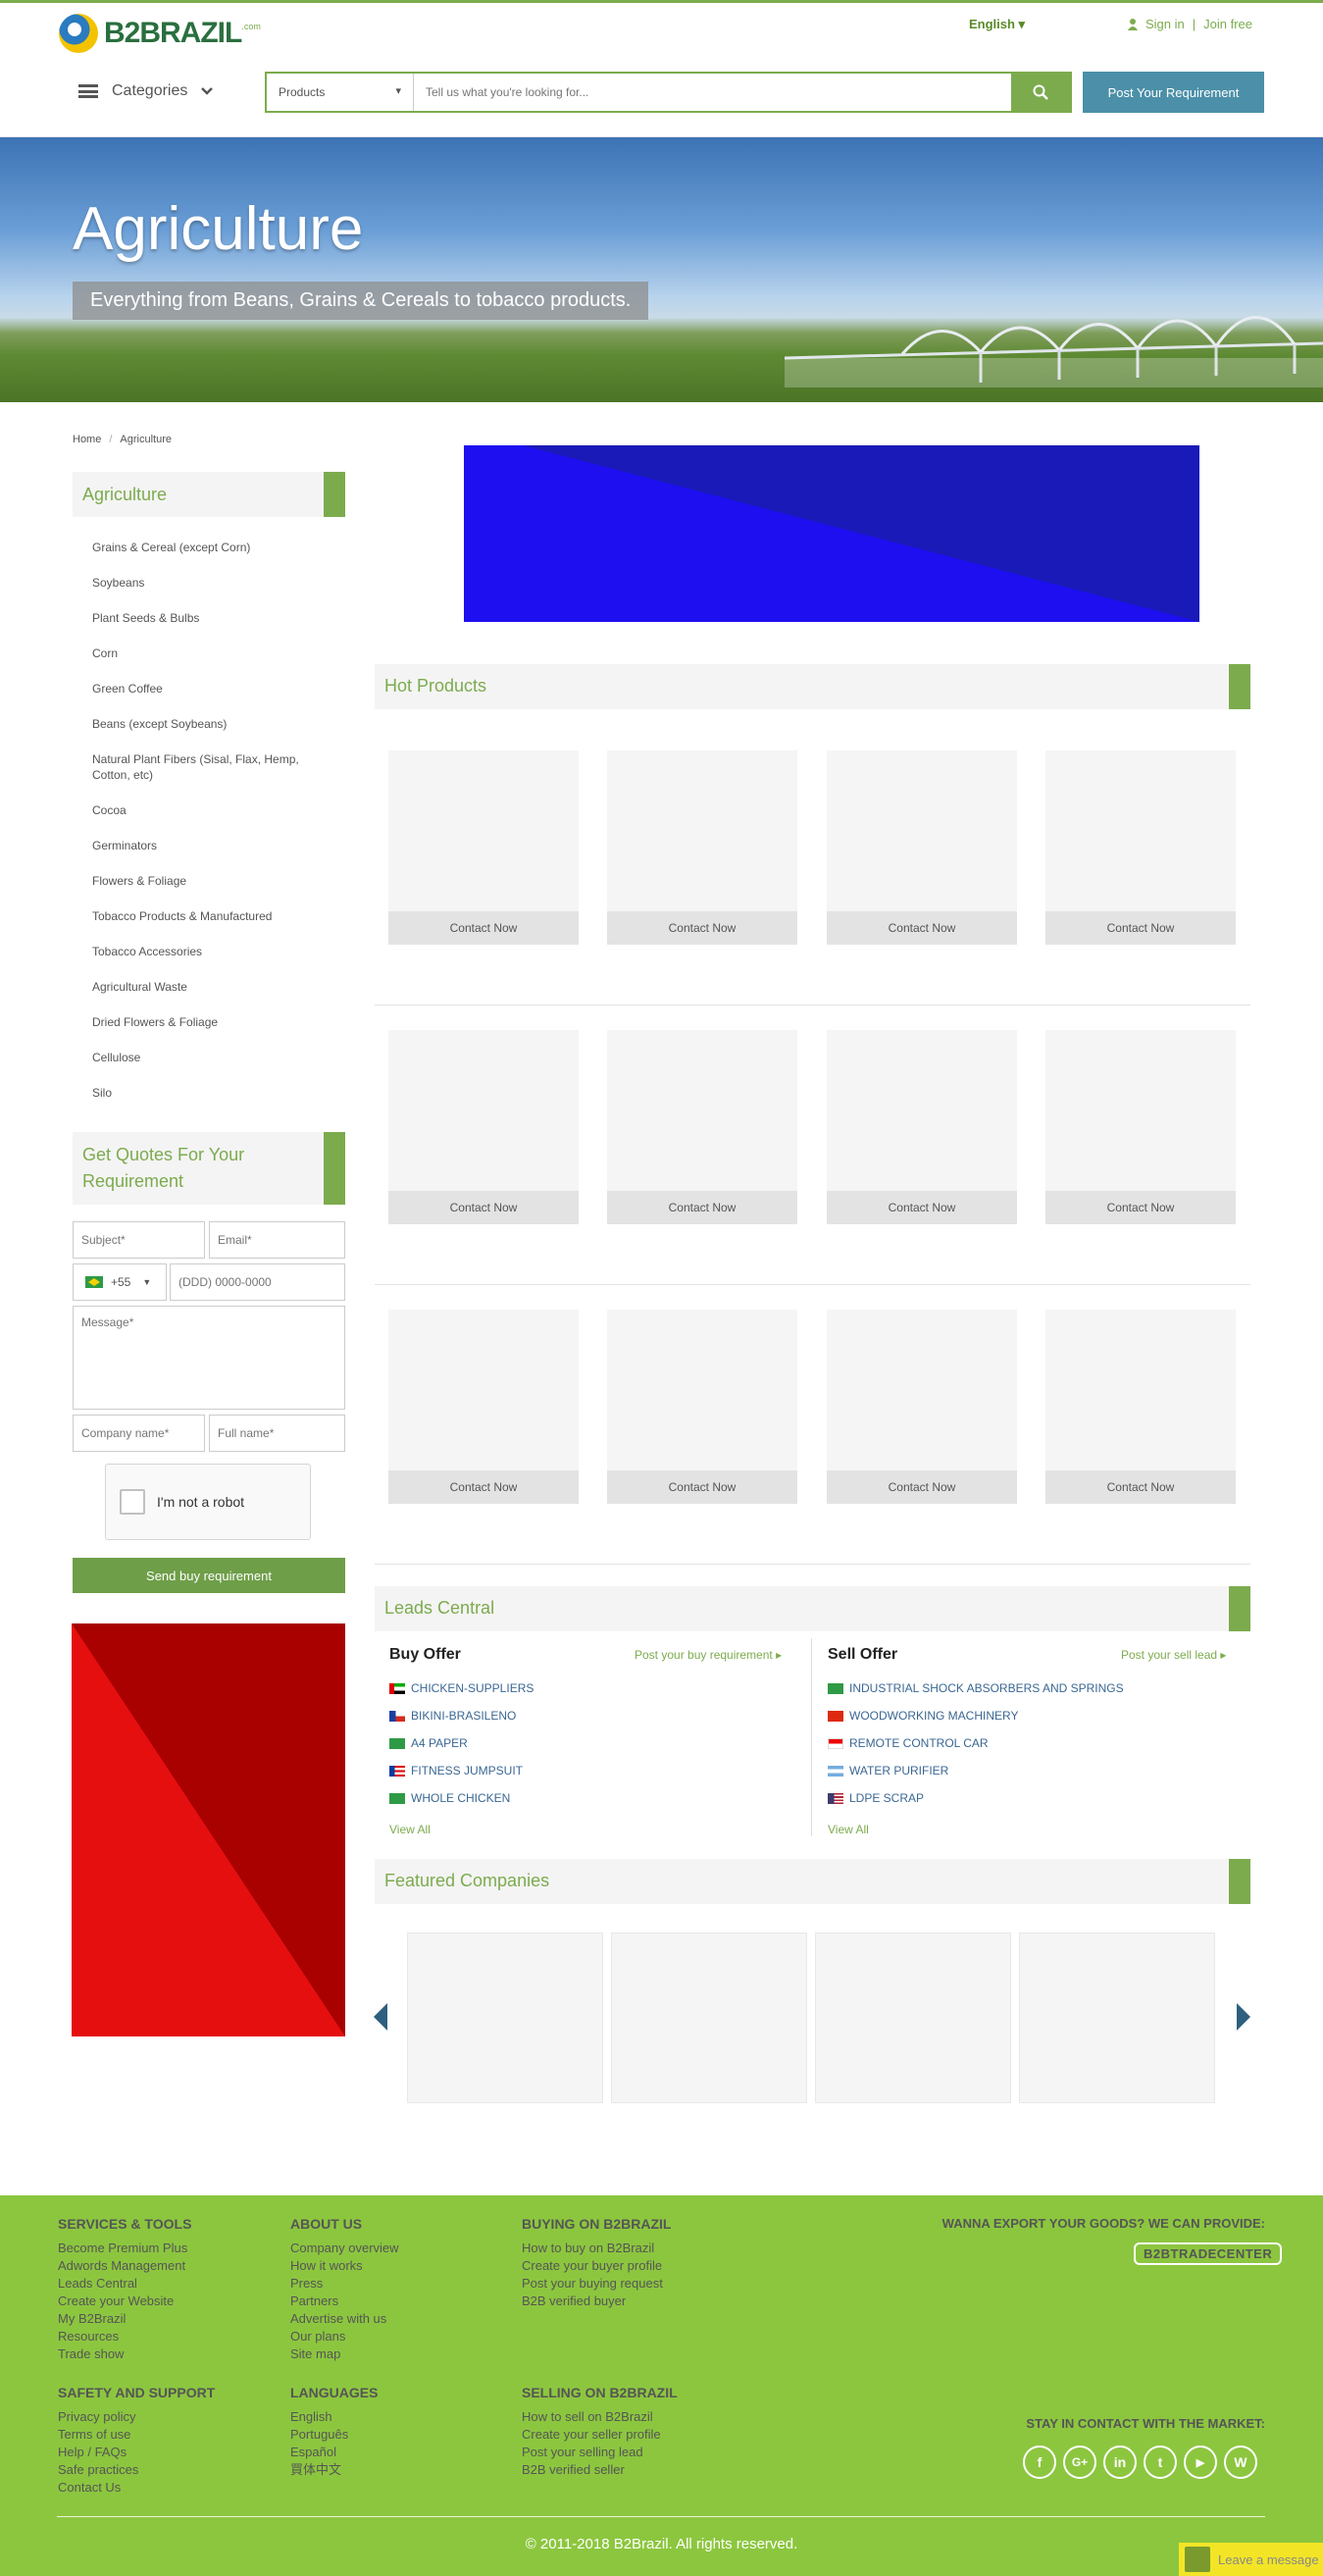  I want to click on footer-link: B2B verified seller, so click(600, 2470).